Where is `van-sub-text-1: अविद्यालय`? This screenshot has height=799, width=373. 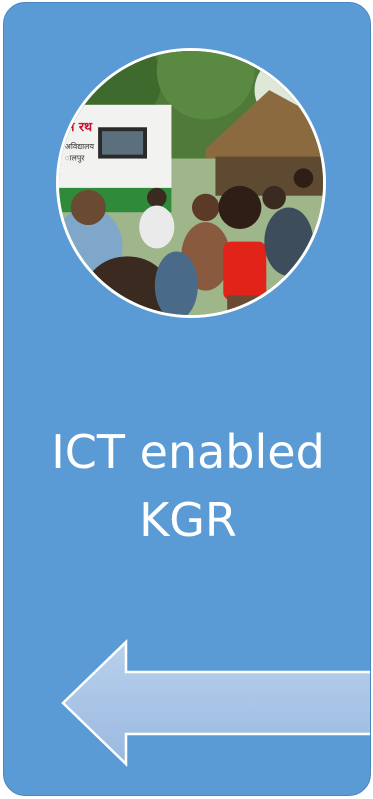 van-sub-text-1: अविद्यालय is located at coordinates (80, 146).